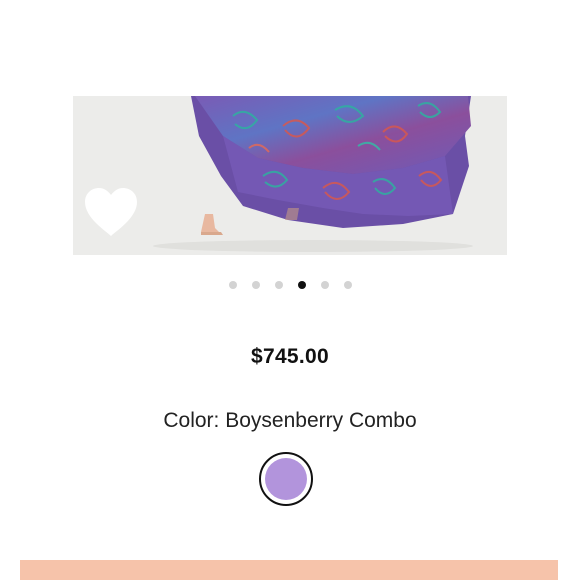  Describe the element at coordinates (191, 420) in the screenshot. I see `color-label: Color:` at that location.